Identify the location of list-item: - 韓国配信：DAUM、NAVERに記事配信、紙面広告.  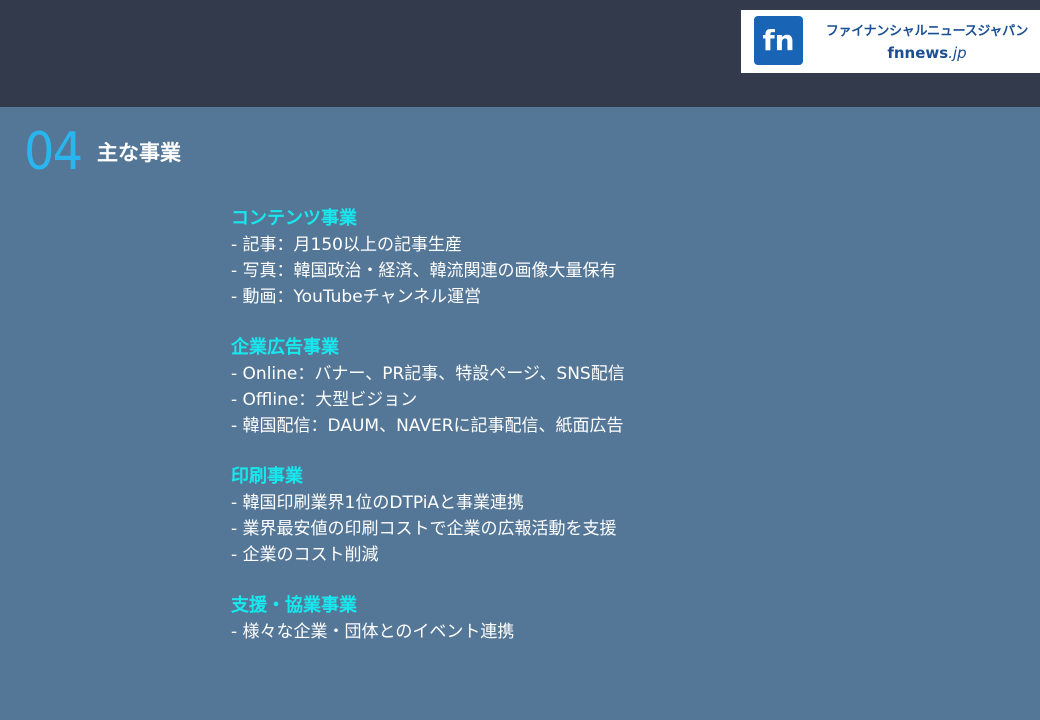
(427, 426).